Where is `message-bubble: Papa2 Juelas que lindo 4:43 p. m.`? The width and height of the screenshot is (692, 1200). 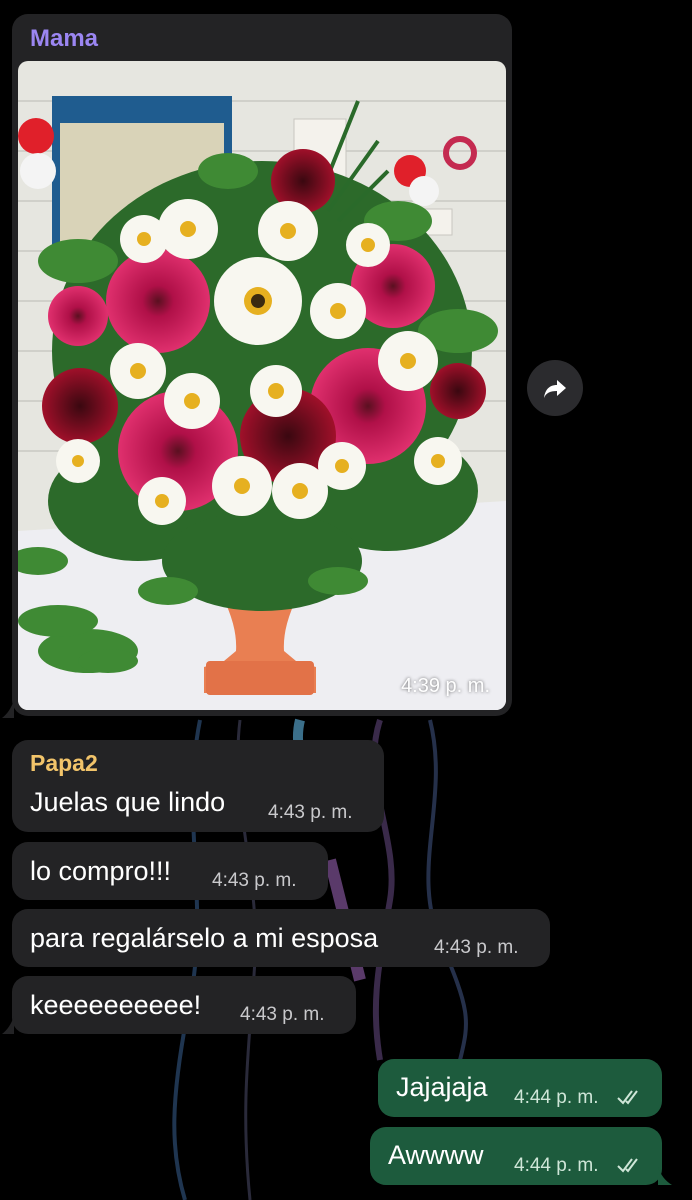
message-bubble: Papa2 Juelas que lindo 4:43 p. m. is located at coordinates (198, 786).